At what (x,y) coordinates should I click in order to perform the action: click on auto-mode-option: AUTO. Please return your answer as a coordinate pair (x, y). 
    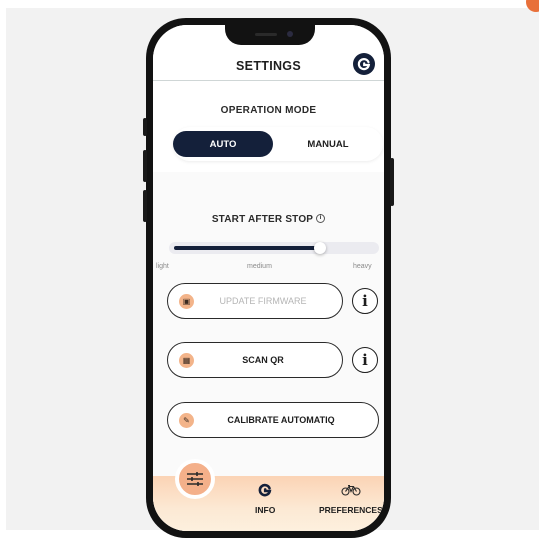
    Looking at the image, I should click on (223, 144).